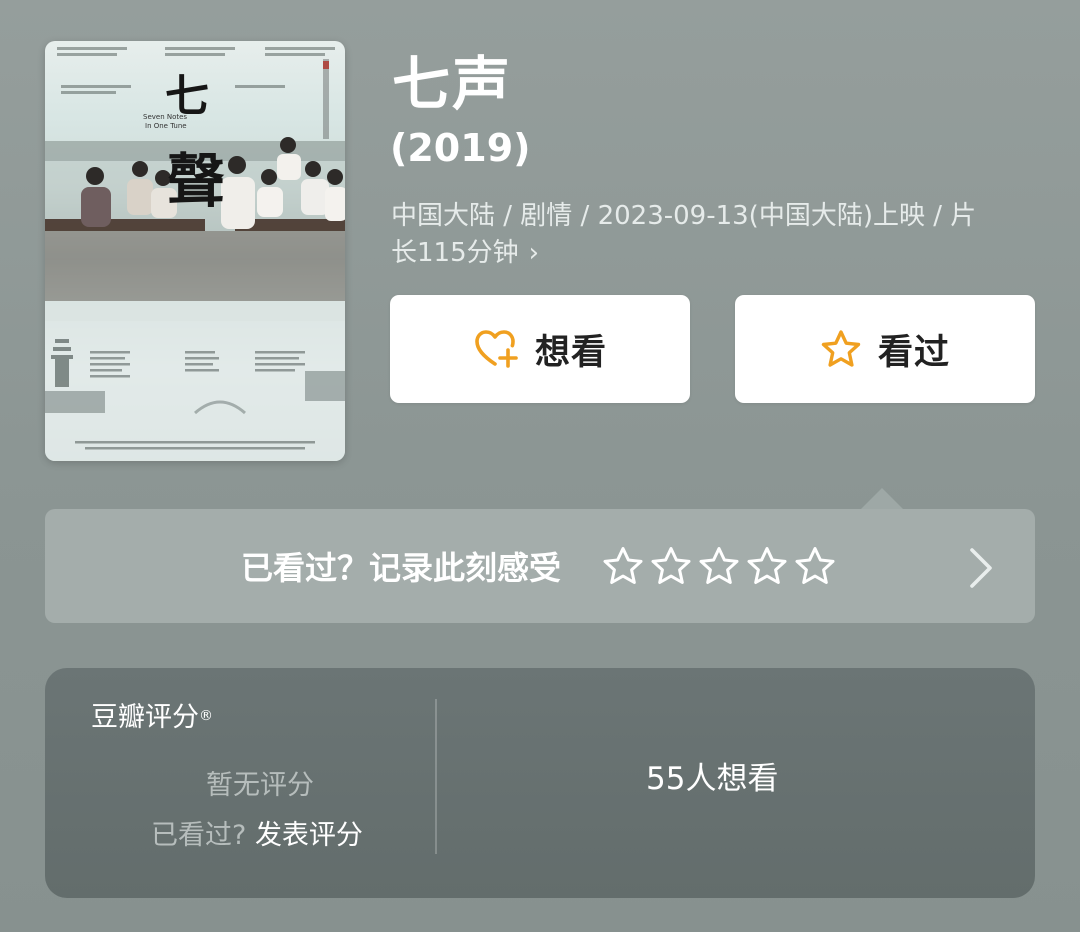  What do you see at coordinates (570, 352) in the screenshot?
I see `want-to-watch-label: 想看` at bounding box center [570, 352].